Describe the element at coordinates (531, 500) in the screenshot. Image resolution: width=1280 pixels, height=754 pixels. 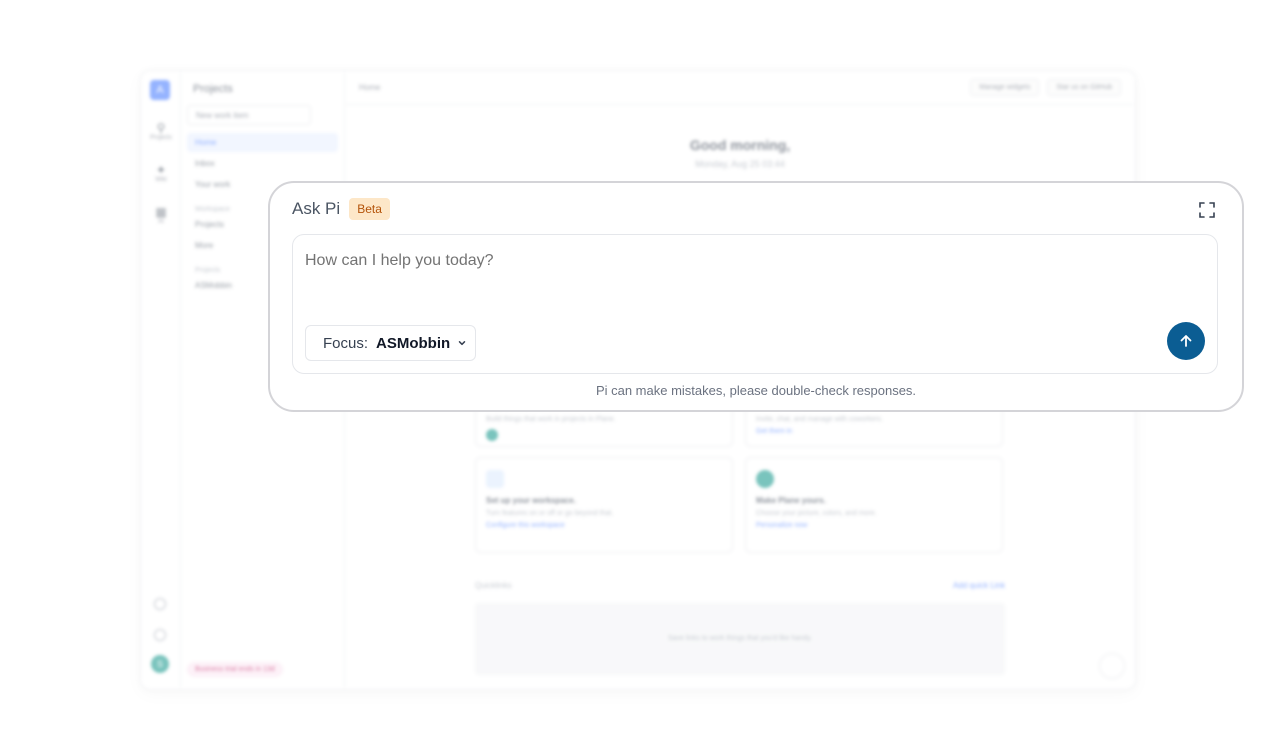
I see `card-title: Set up your workspace.` at that location.